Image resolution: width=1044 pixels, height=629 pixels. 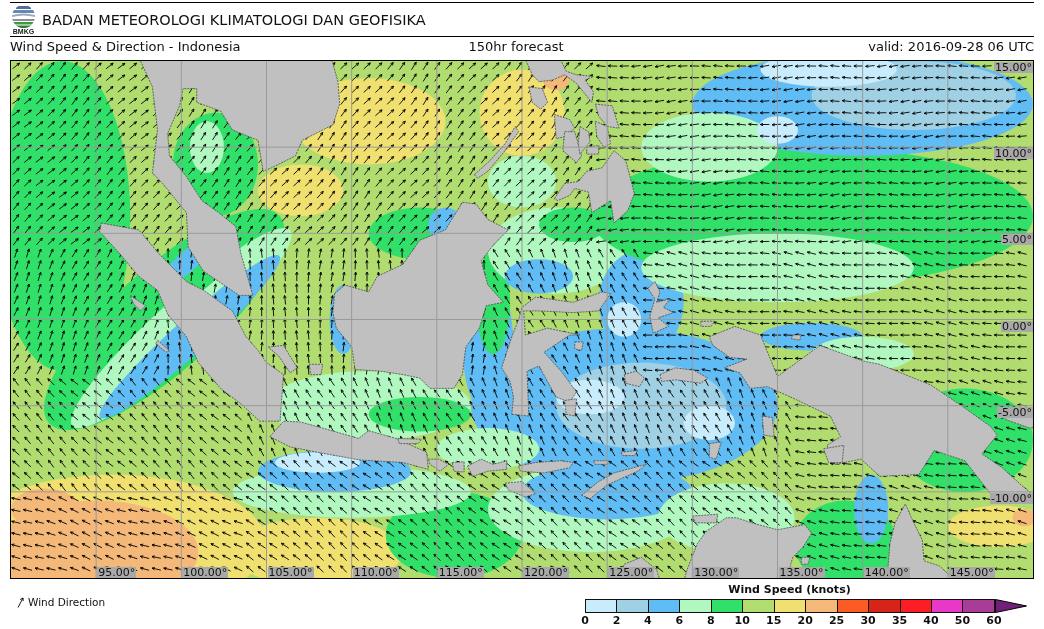 I want to click on latitude-label: -5.00°, so click(x=1015, y=412).